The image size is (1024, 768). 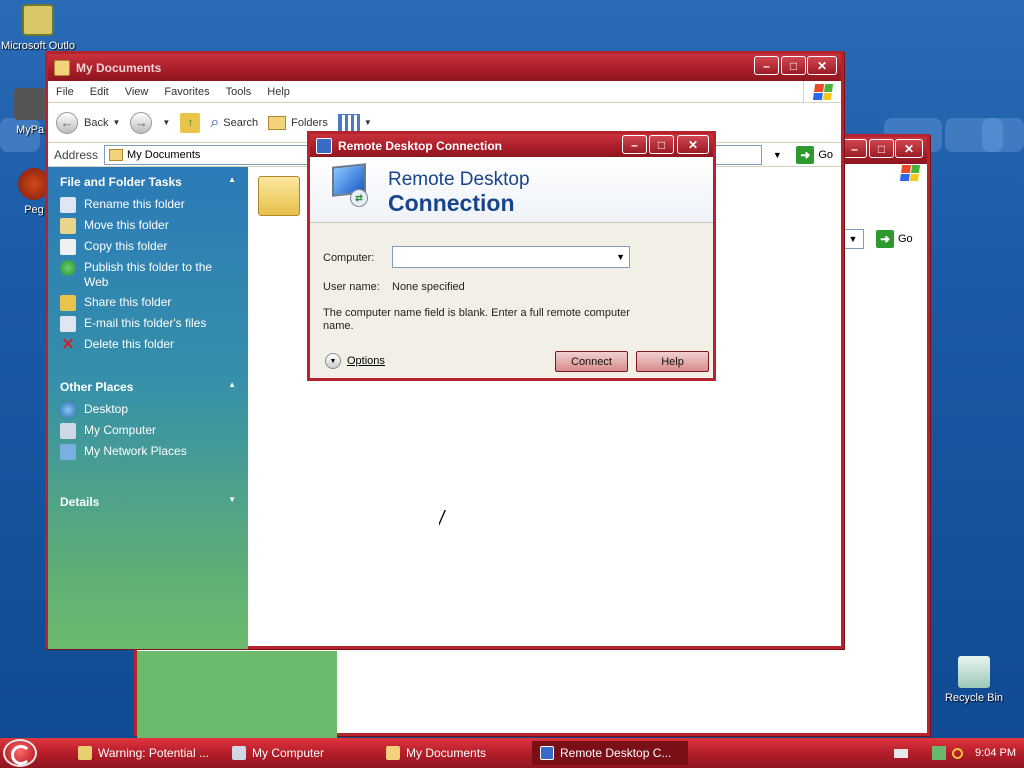 What do you see at coordinates (126, 225) in the screenshot?
I see `task-label: Move this folder` at bounding box center [126, 225].